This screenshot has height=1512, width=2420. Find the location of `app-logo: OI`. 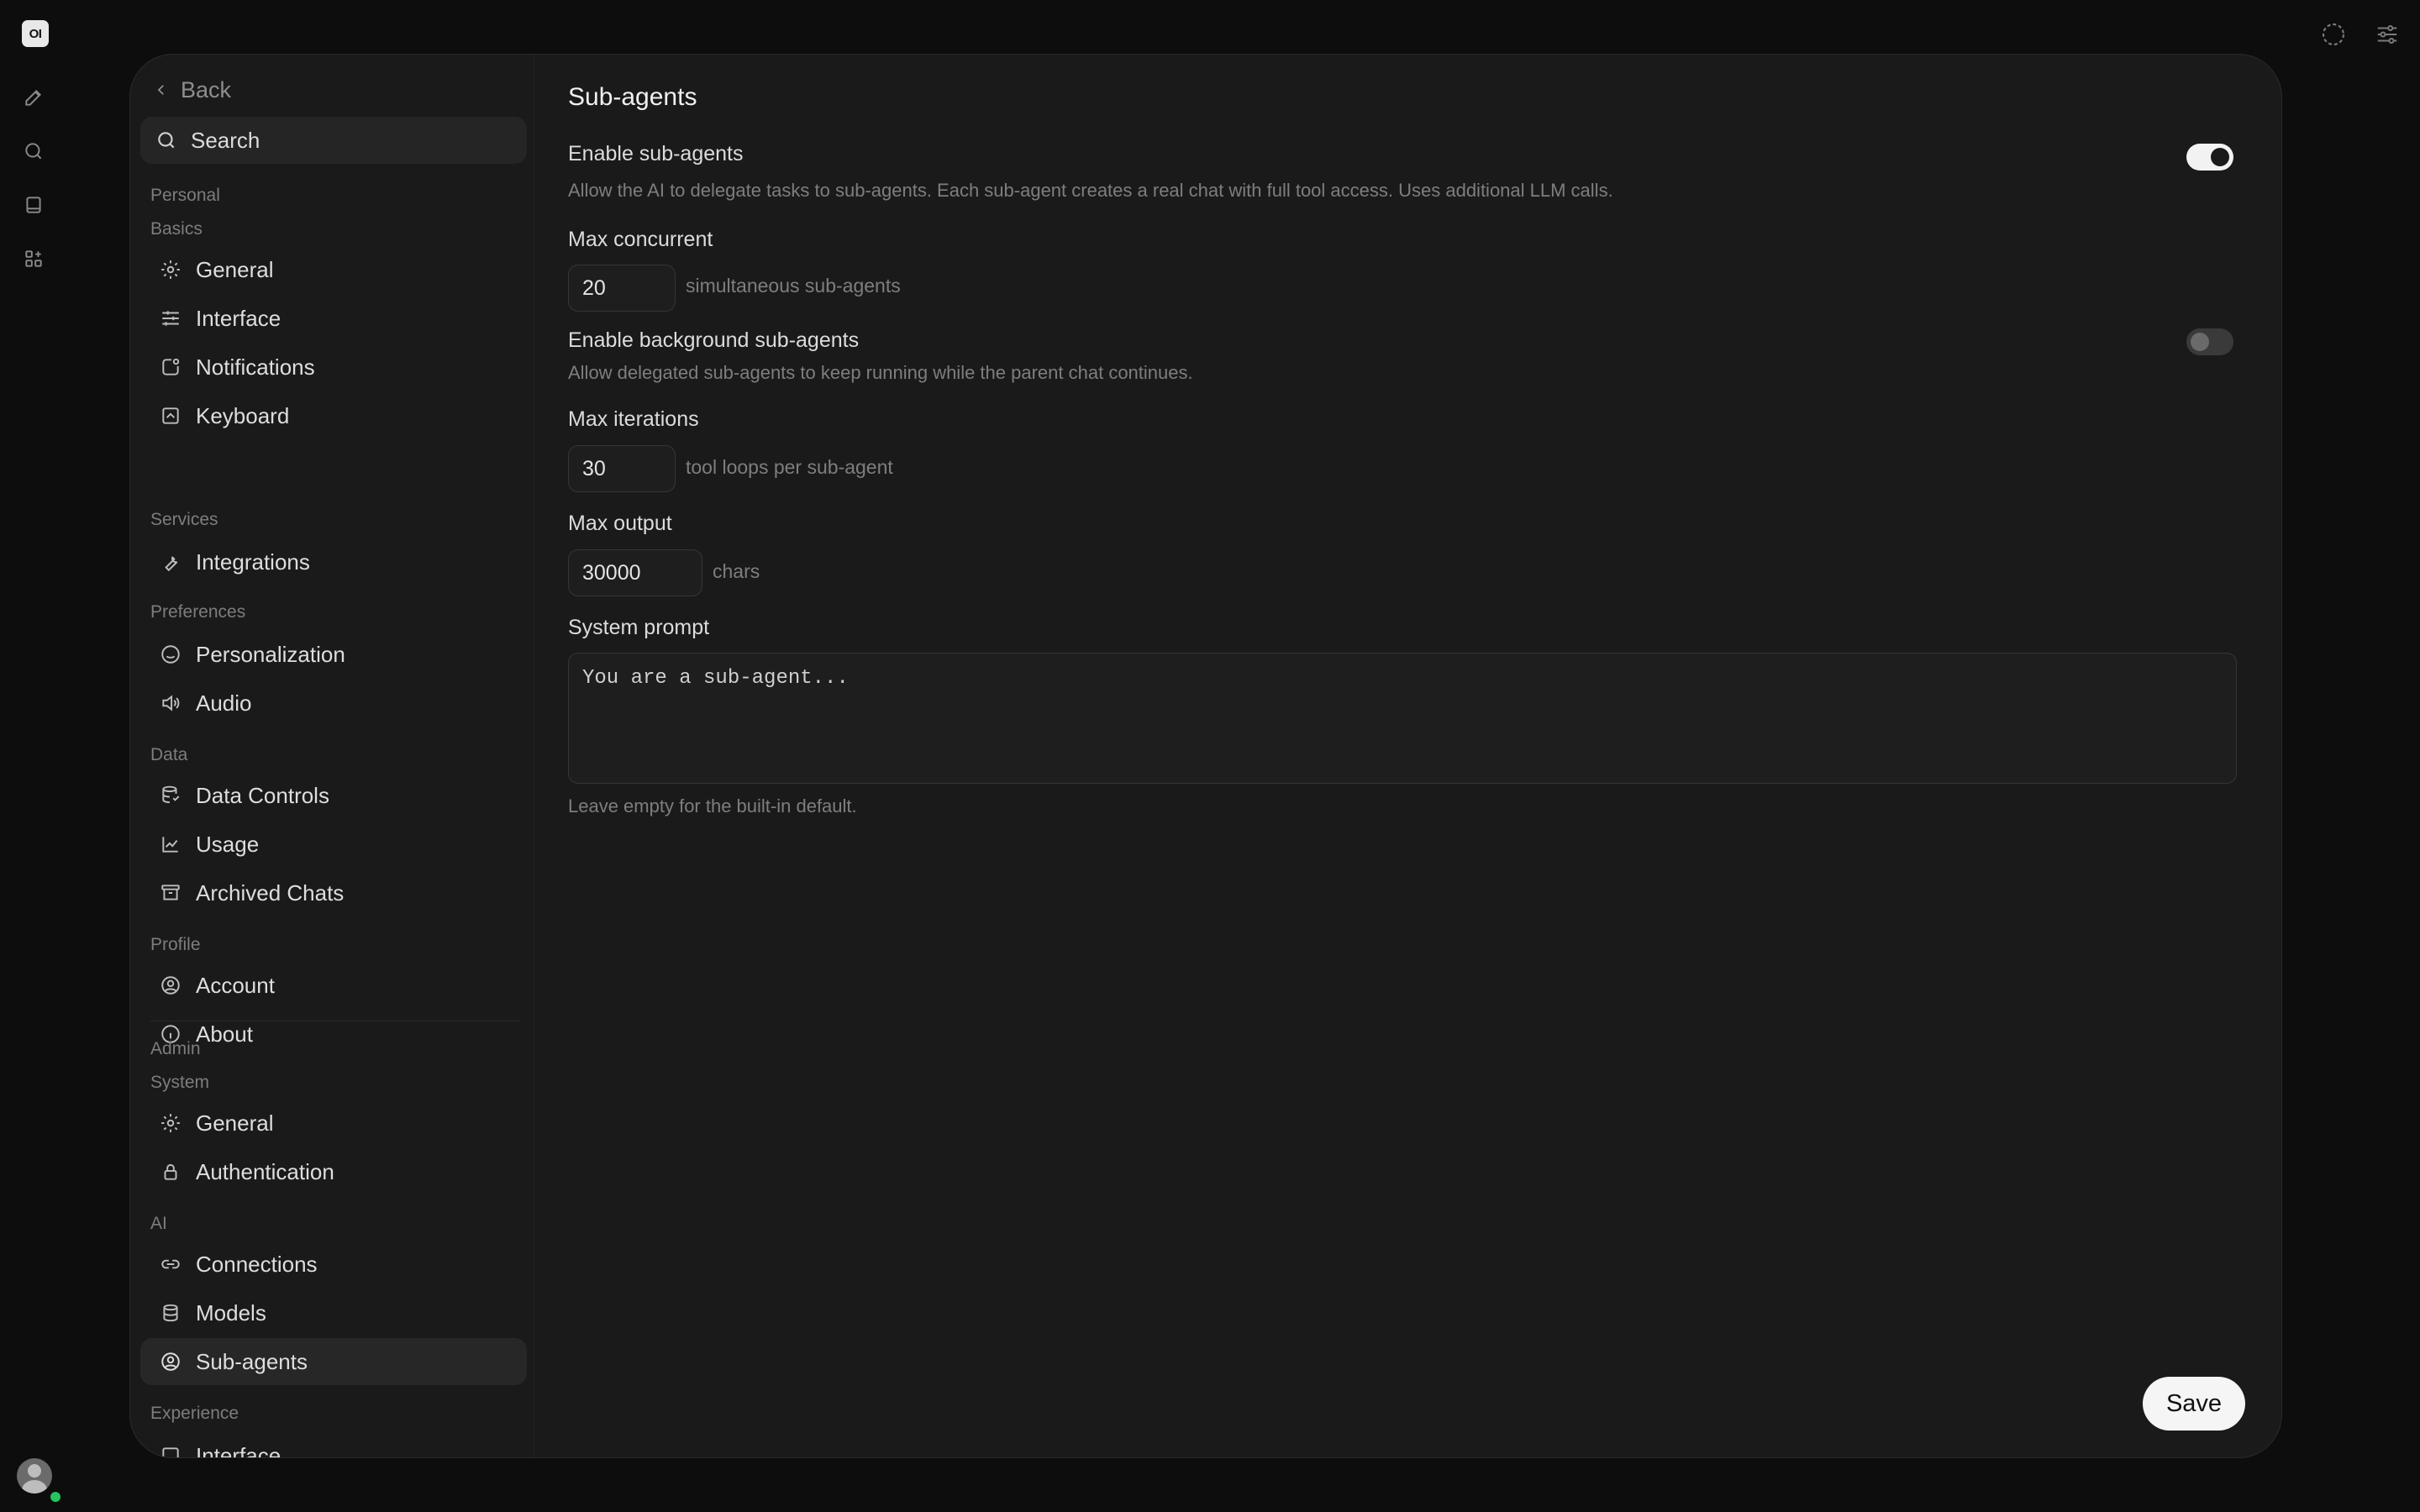

app-logo: OI is located at coordinates (35, 33).